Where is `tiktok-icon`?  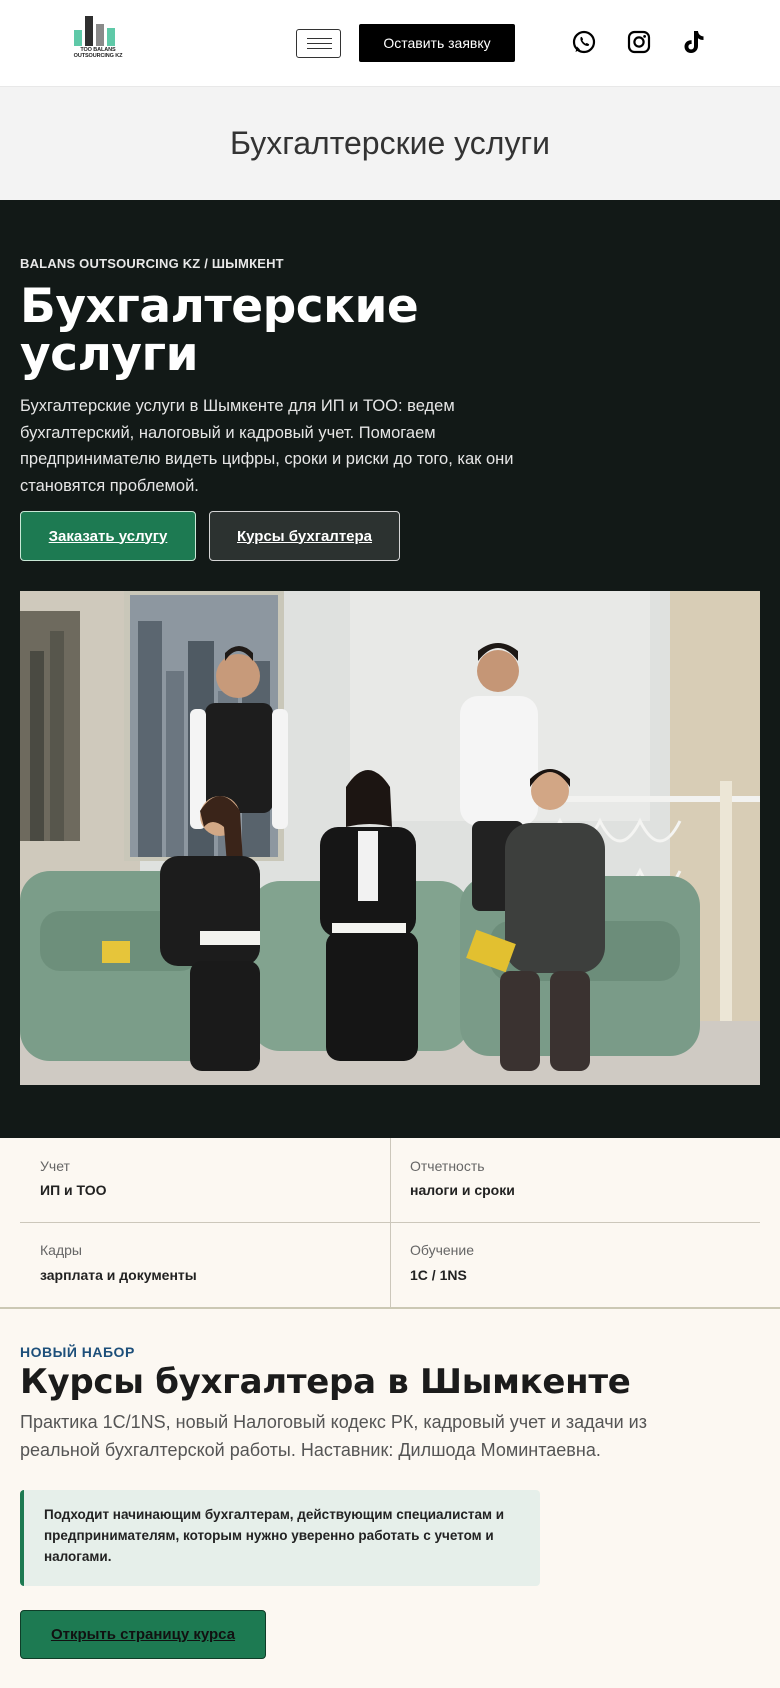
tiktok-icon is located at coordinates (694, 42).